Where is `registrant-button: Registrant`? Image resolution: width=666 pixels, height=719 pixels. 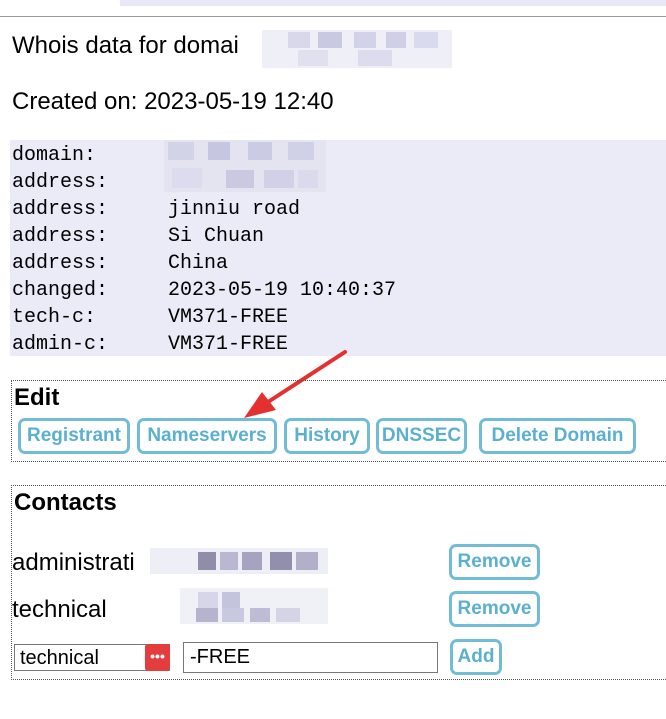 registrant-button: Registrant is located at coordinates (74, 436).